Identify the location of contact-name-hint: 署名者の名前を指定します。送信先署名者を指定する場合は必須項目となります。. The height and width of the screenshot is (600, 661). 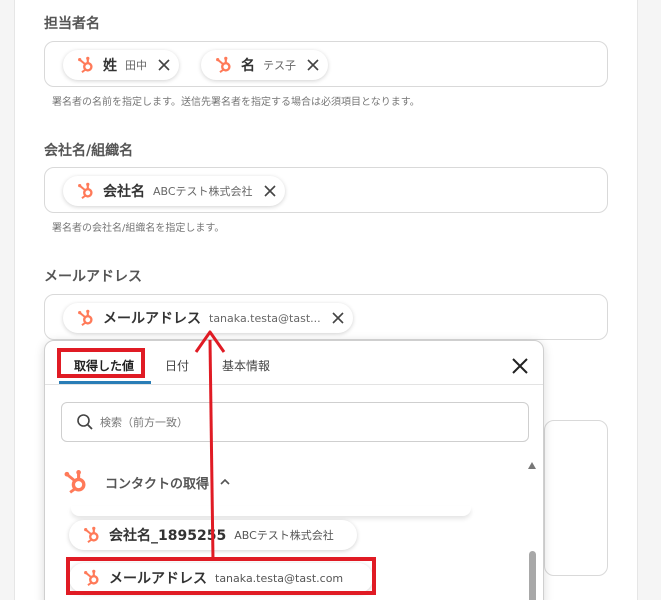
(236, 102).